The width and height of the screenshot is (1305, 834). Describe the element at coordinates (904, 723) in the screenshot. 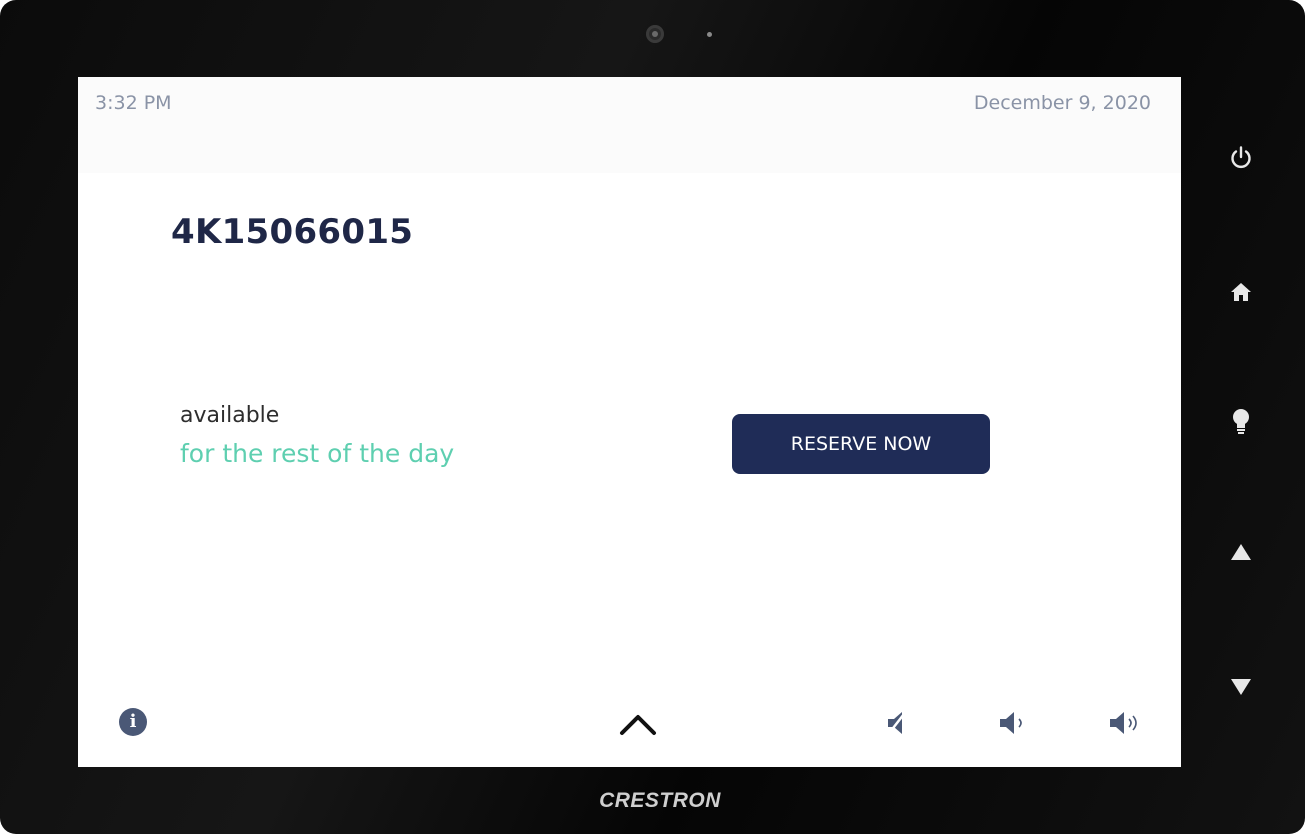

I see `volume-mute-icon` at that location.